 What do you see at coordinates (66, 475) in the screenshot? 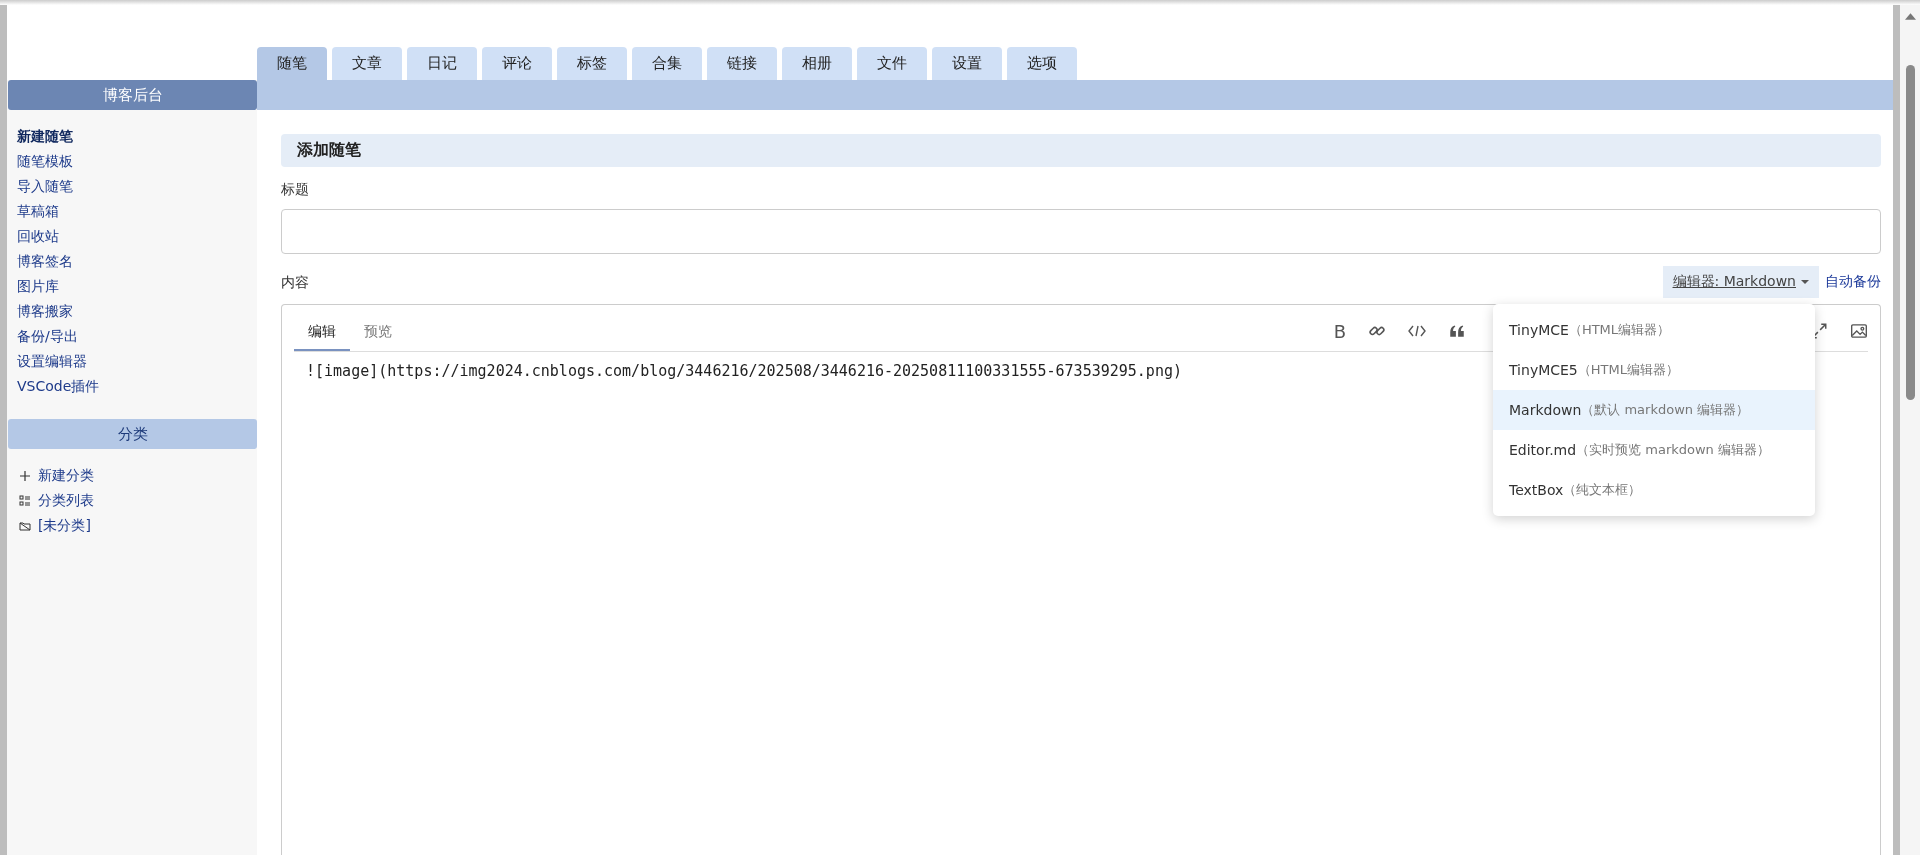
I see `category-link: 新建分类` at bounding box center [66, 475].